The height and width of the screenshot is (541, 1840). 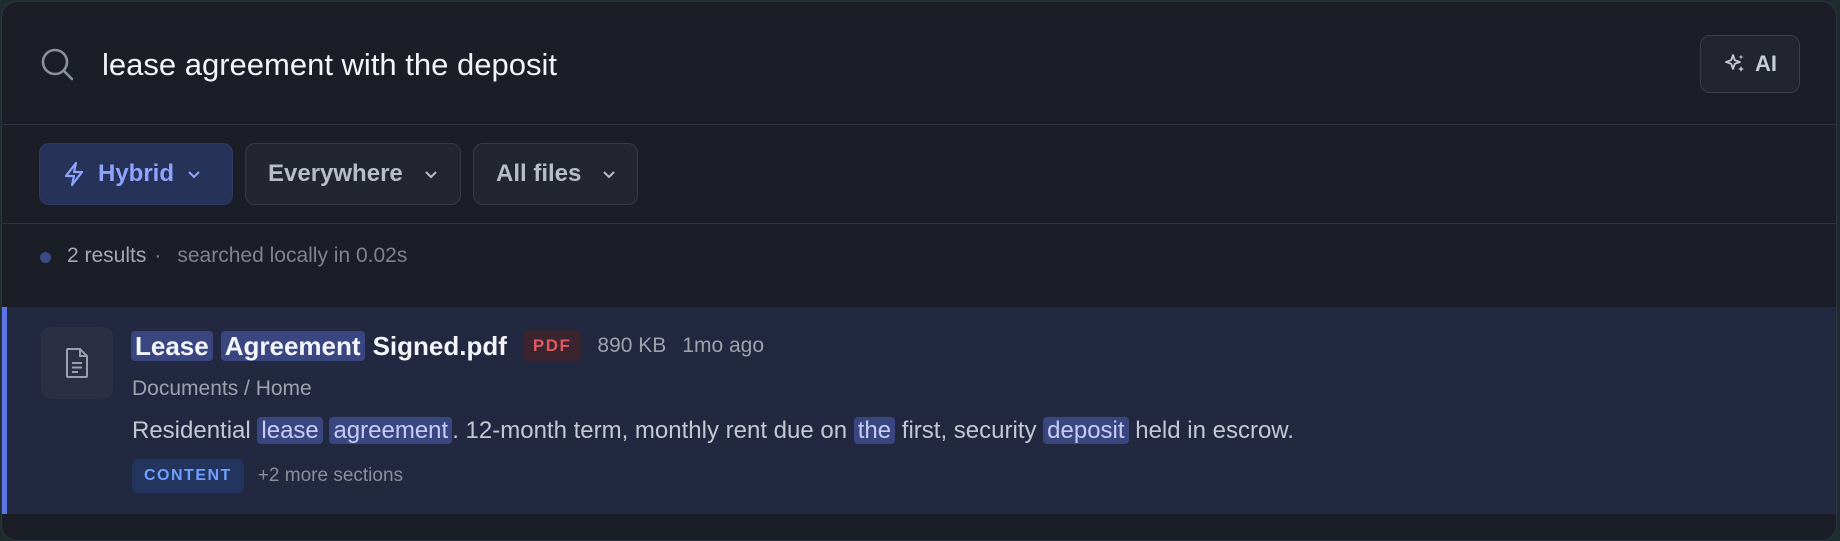 I want to click on document-icon, so click(x=77, y=363).